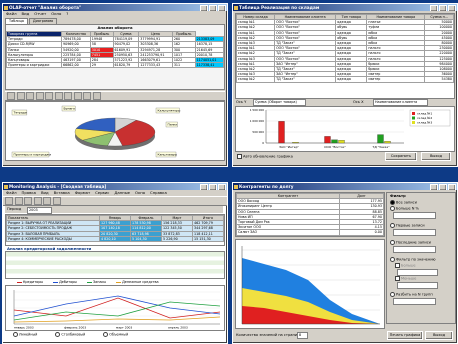 This screenshot has width=458, height=344. I want to click on less-checkbox: Меньше, so click(405, 278).